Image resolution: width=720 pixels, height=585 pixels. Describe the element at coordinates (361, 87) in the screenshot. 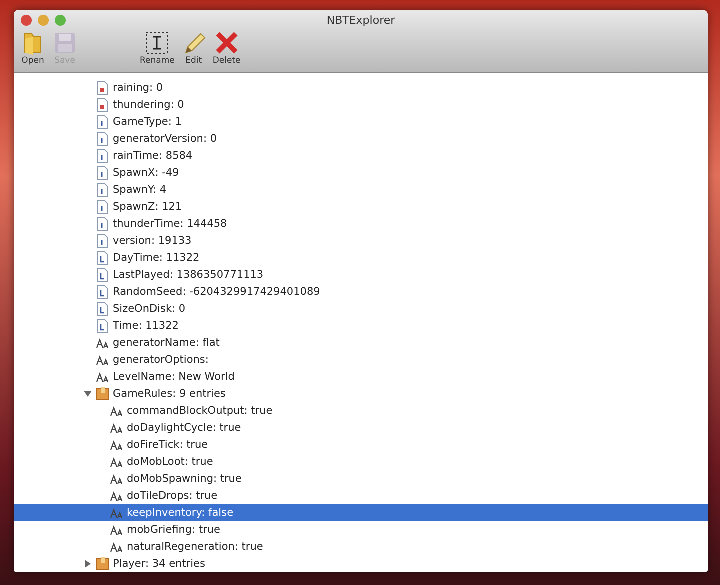

I see `tree-row: raining: 0` at that location.